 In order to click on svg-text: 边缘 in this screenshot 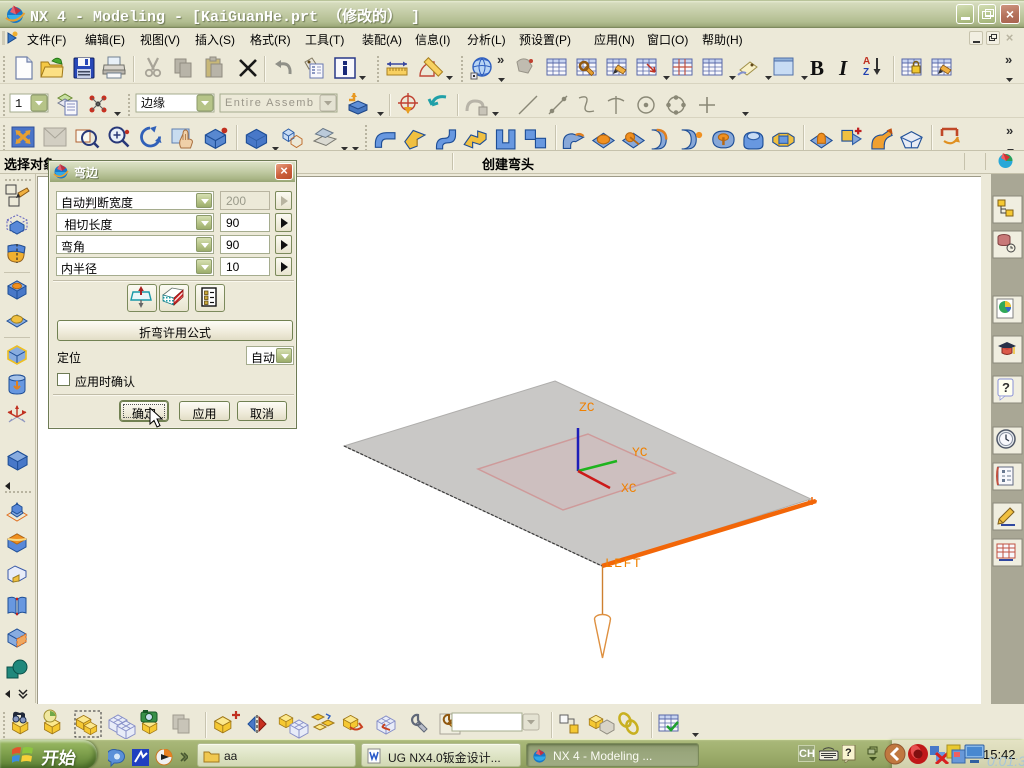, I will do `click(153, 103)`.